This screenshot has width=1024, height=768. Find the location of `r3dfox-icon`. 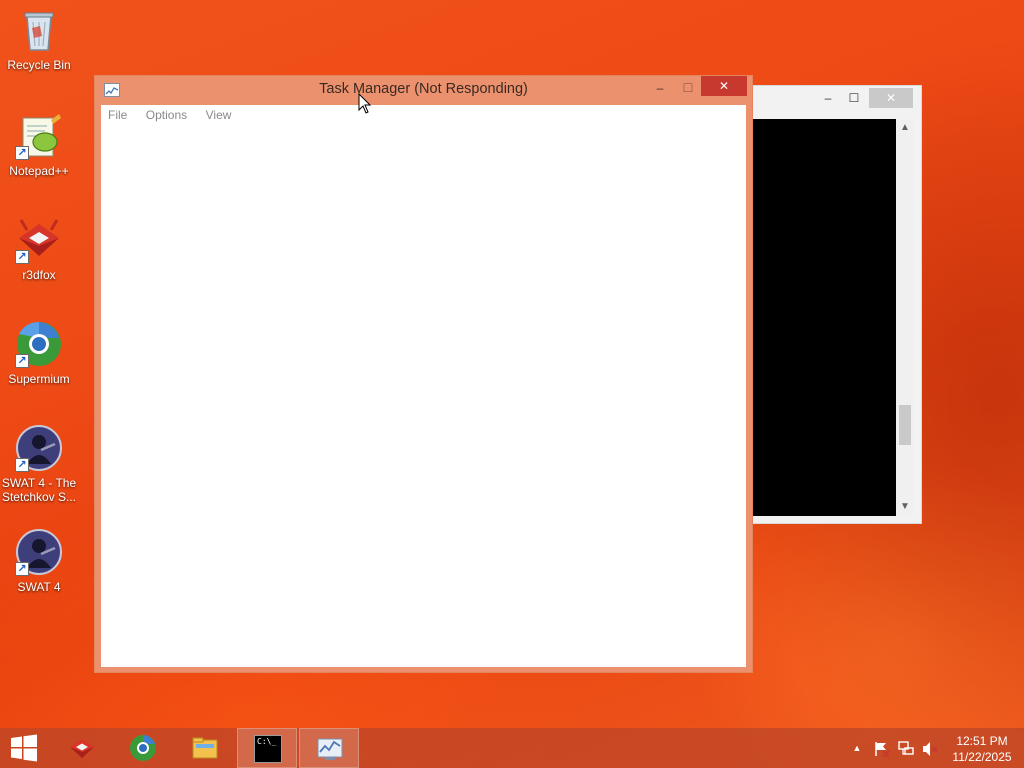

r3dfox-icon is located at coordinates (82, 748).